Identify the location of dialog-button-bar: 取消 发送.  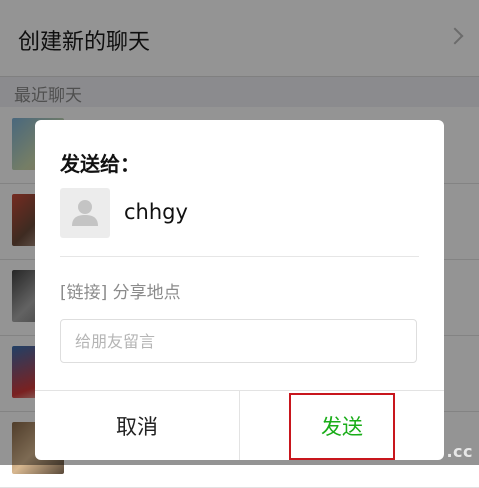
(239, 425).